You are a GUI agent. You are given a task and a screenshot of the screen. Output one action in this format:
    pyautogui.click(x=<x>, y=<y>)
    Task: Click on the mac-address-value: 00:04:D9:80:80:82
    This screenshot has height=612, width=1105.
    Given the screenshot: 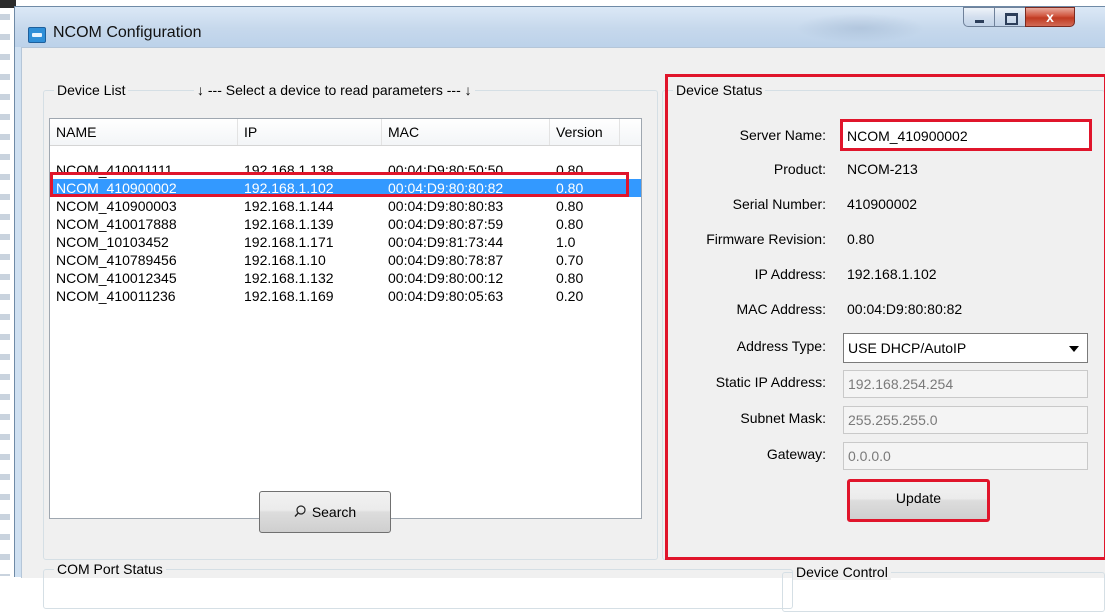 What is the action you would take?
    pyautogui.click(x=905, y=309)
    